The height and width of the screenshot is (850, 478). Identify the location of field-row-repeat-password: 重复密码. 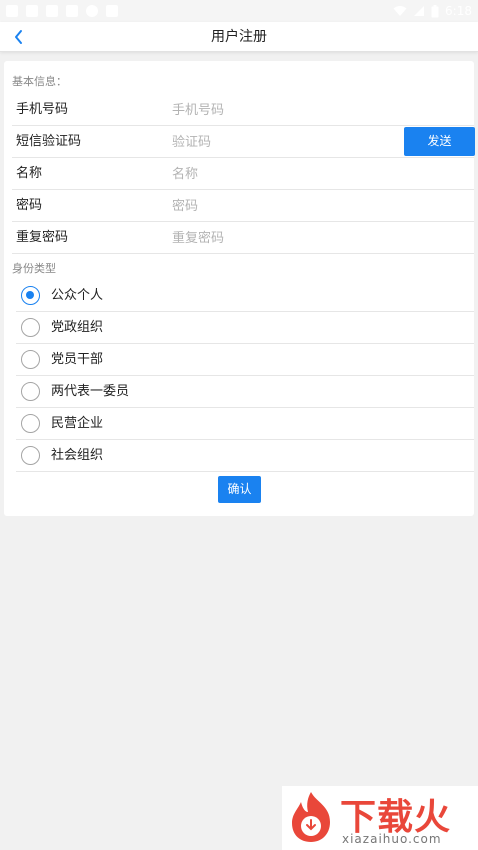
(243, 238).